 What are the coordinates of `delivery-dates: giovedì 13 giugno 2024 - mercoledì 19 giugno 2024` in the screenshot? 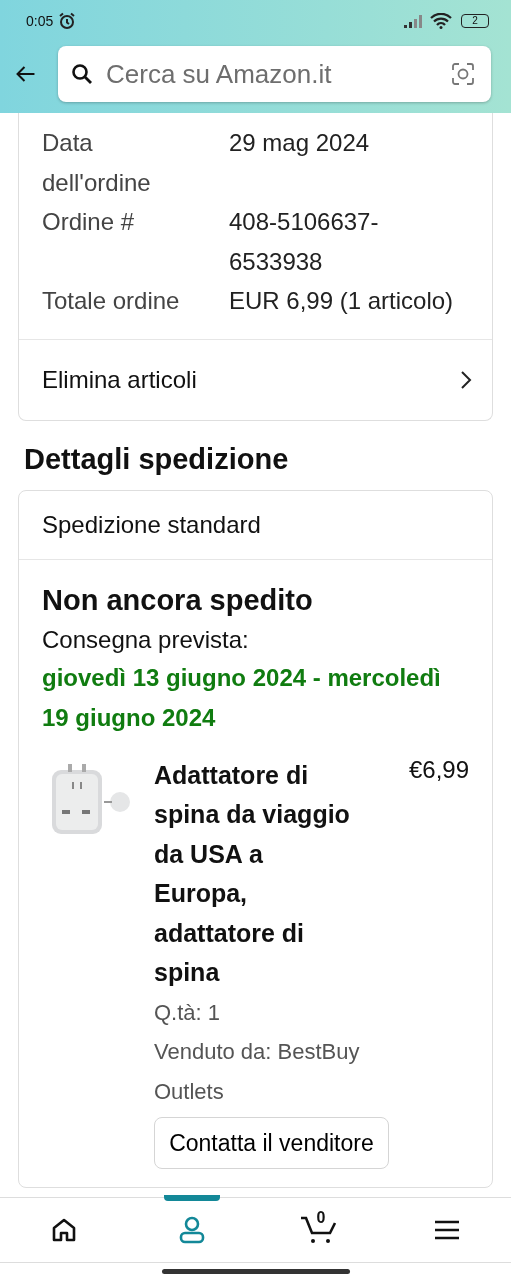 It's located at (242, 697).